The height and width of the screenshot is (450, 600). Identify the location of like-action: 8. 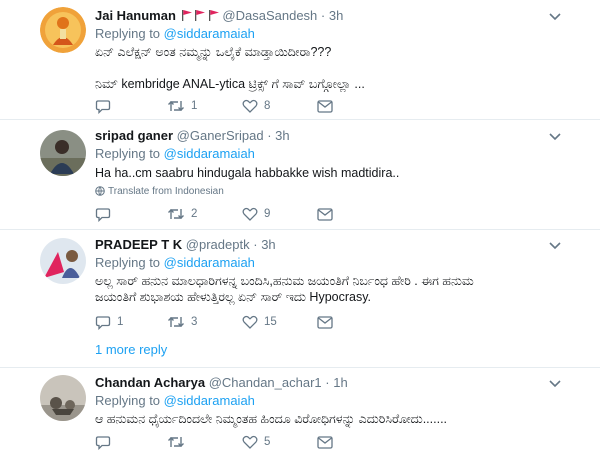
(256, 106).